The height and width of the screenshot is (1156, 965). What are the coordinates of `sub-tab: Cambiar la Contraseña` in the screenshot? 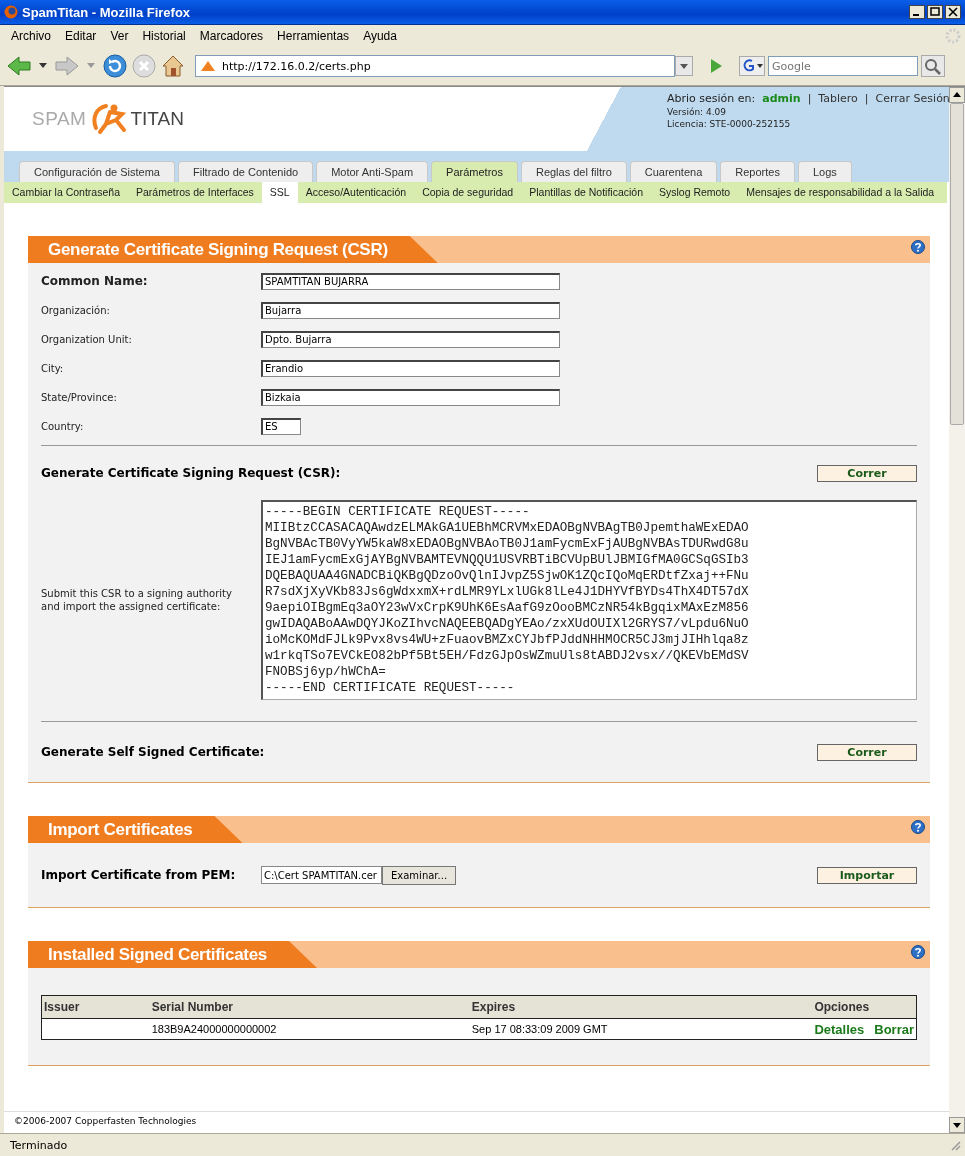 It's located at (66, 192).